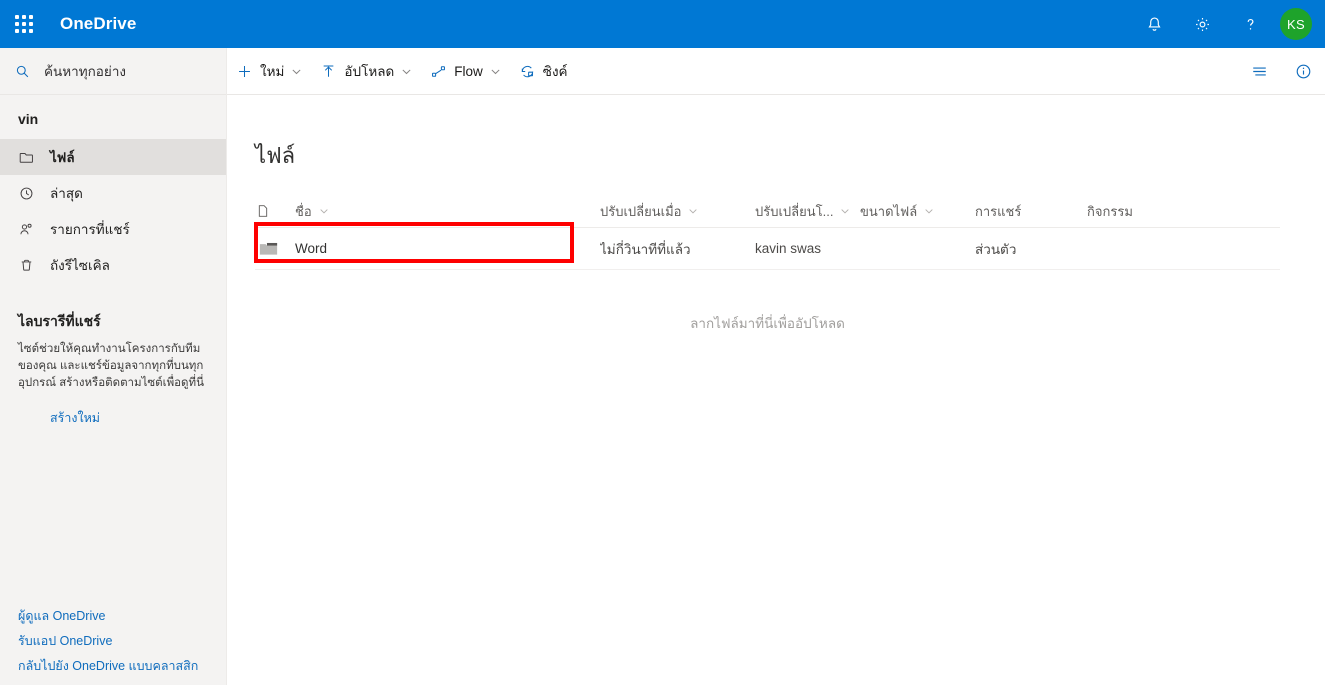 This screenshot has height=685, width=1325. What do you see at coordinates (641, 211) in the screenshot?
I see `column-label: ปรับเปลี่ยนเมื่อ` at bounding box center [641, 211].